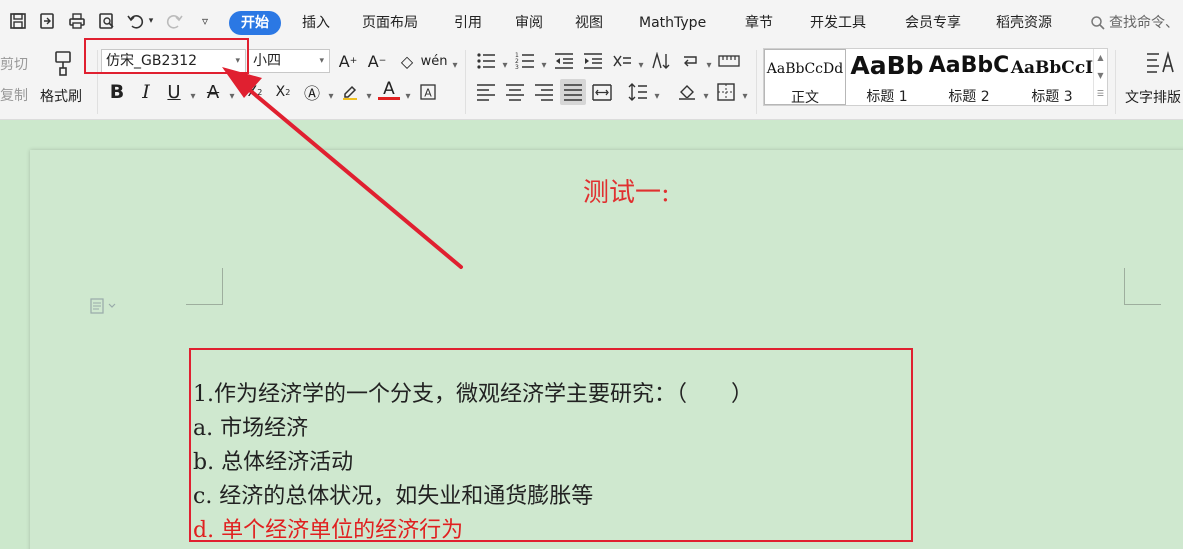 The image size is (1183, 549). What do you see at coordinates (316, 23) in the screenshot?
I see `tab-insert: 插入` at bounding box center [316, 23].